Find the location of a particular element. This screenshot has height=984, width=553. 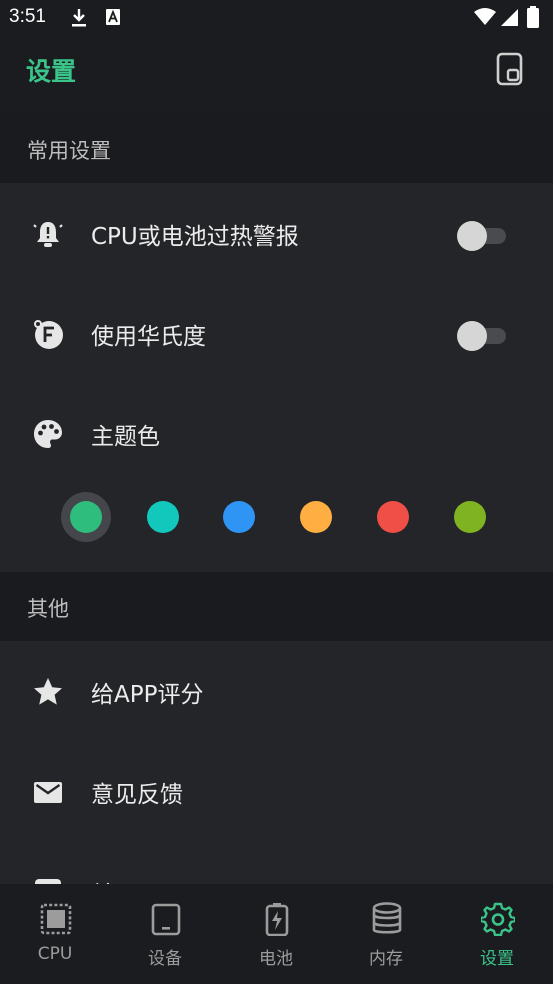

setting-label: 使用华氏度 is located at coordinates (148, 337).